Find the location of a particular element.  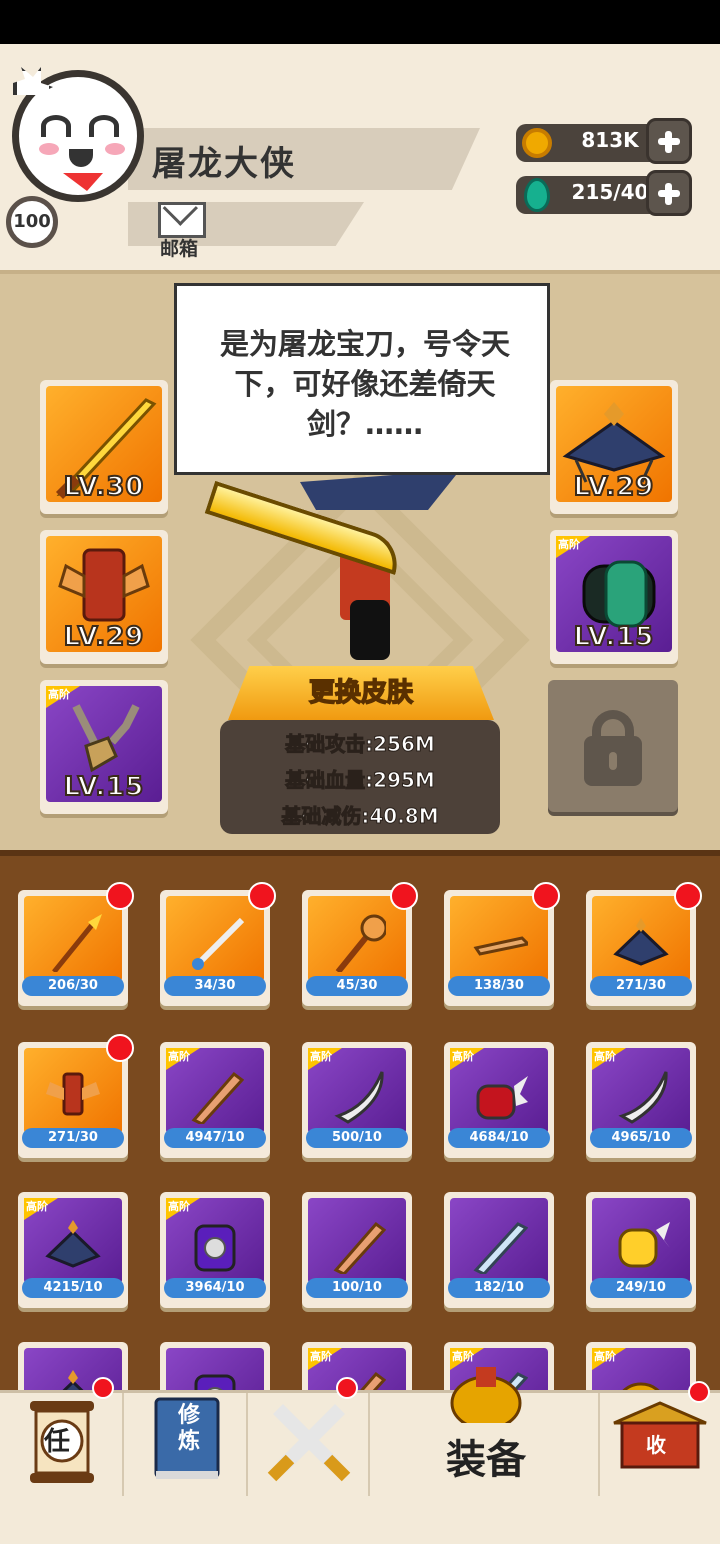

item-count: 249/10 is located at coordinates (641, 1288).